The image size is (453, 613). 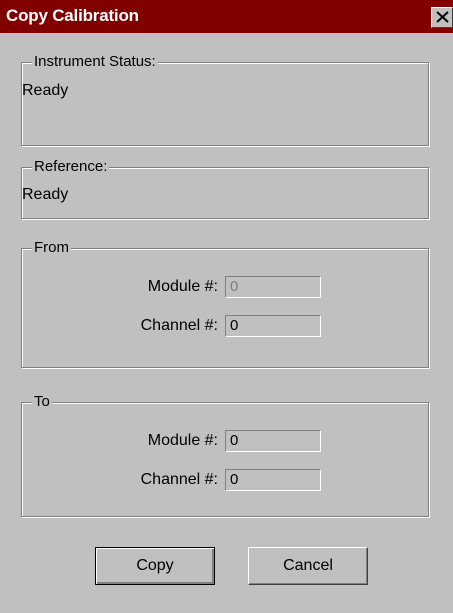 What do you see at coordinates (273, 441) in the screenshot?
I see `to-module-field: 0` at bounding box center [273, 441].